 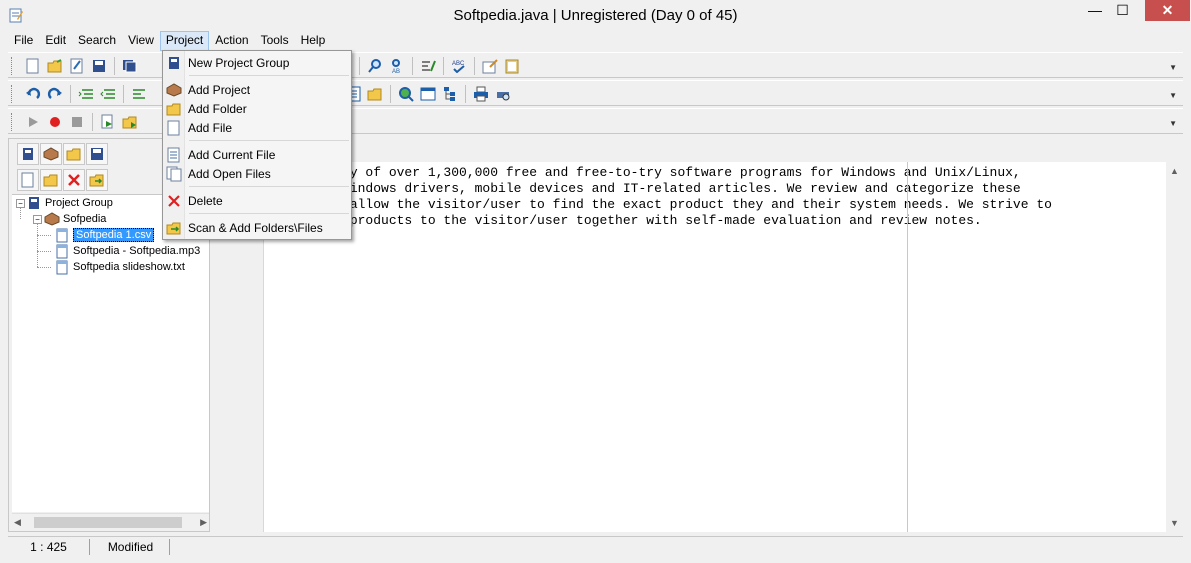 What do you see at coordinates (257, 154) in the screenshot?
I see `menu-item-add-current-file: Add Current File` at bounding box center [257, 154].